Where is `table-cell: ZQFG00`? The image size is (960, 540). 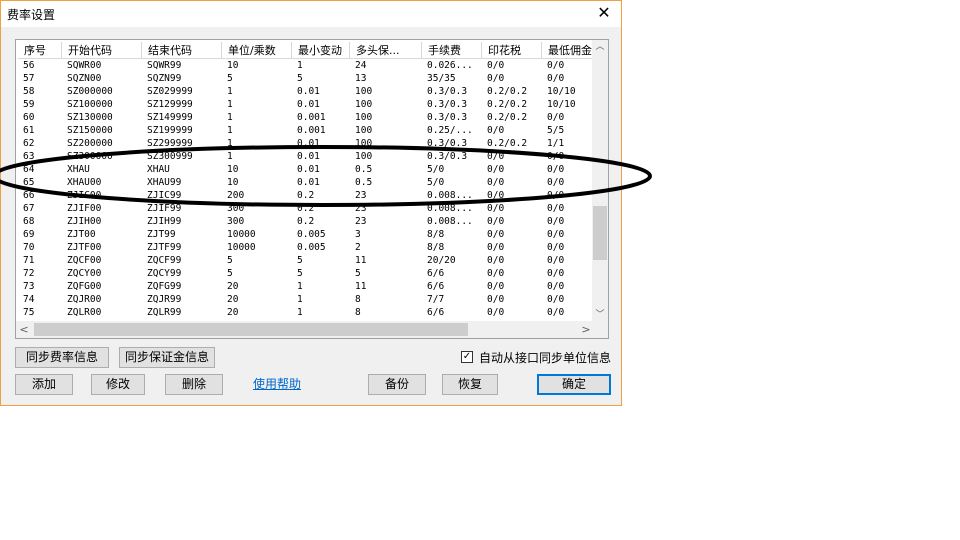 table-cell: ZQFG00 is located at coordinates (84, 286).